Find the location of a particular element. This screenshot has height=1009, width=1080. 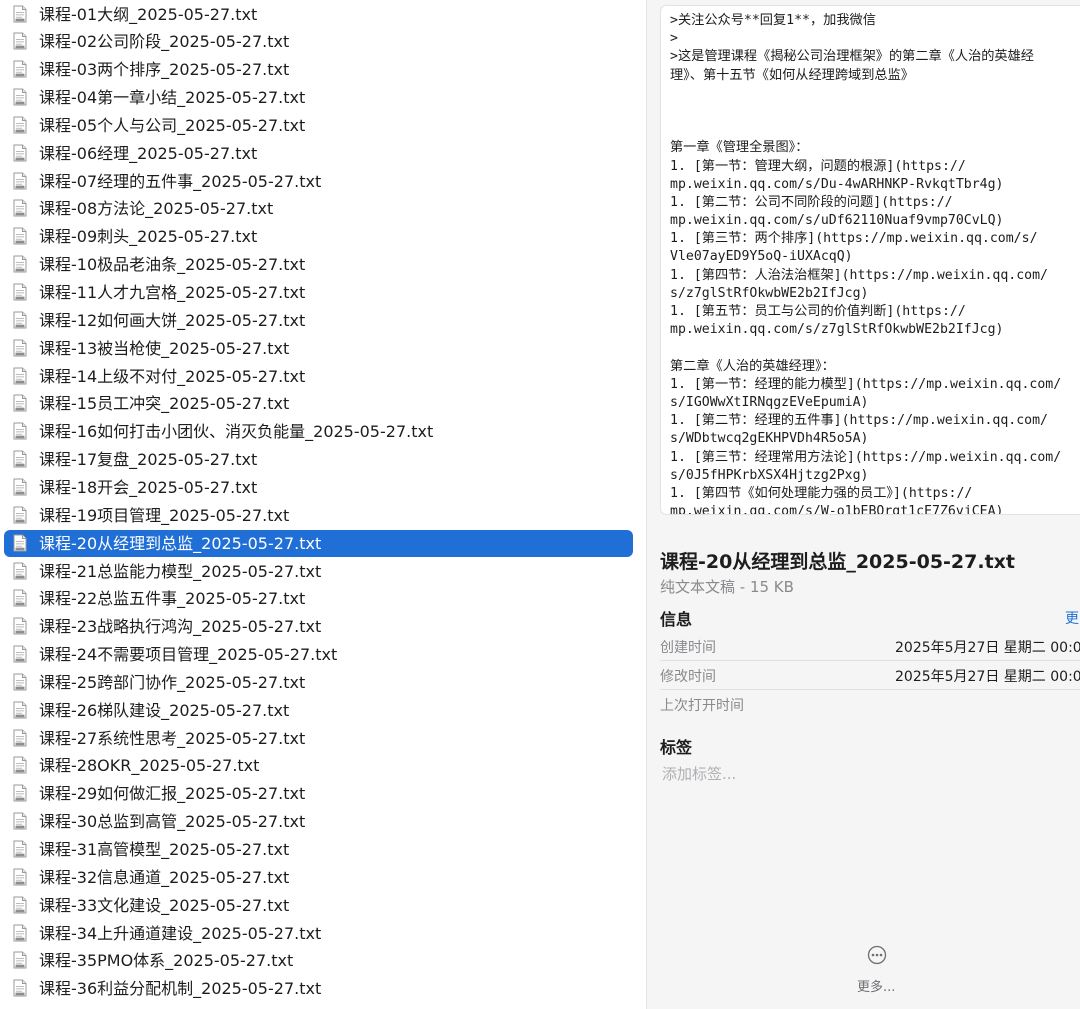

file-name: 课程-09刺头_2025-05-27.txt is located at coordinates (148, 237).